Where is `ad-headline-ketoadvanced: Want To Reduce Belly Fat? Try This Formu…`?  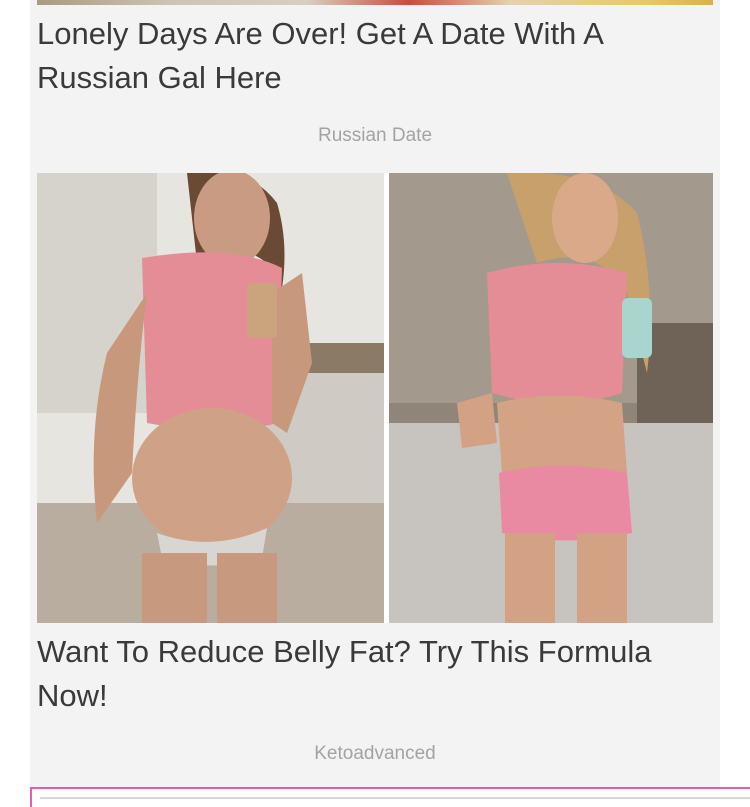
ad-headline-ketoadvanced: Want To Reduce Belly Fat? Try This Formu… is located at coordinates (375, 674).